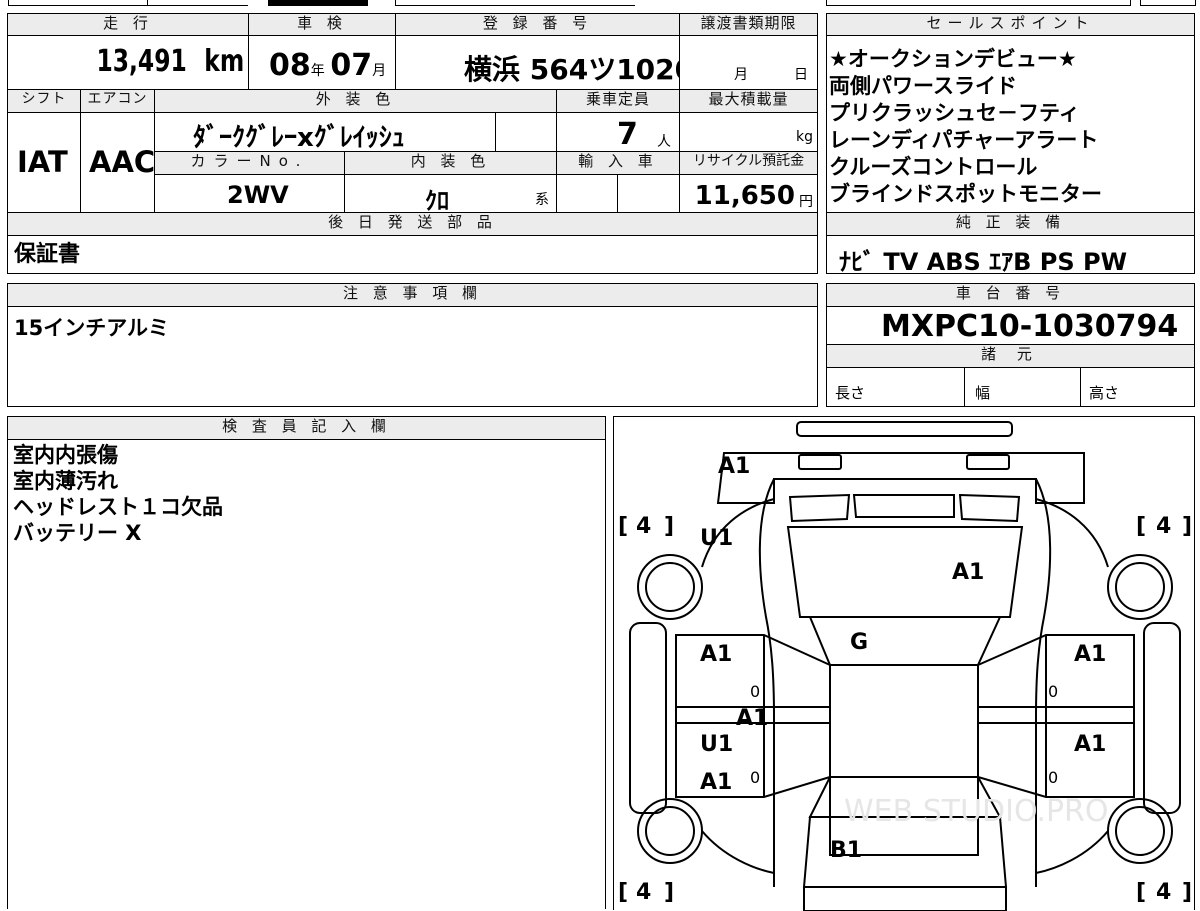 This screenshot has width=1200, height=911. Describe the element at coordinates (128, 24) in the screenshot. I see `mileage-header: 走 行` at that location.